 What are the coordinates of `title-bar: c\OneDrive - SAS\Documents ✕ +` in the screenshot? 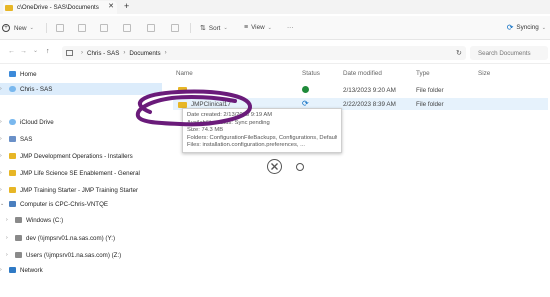 It's located at (275, 7).